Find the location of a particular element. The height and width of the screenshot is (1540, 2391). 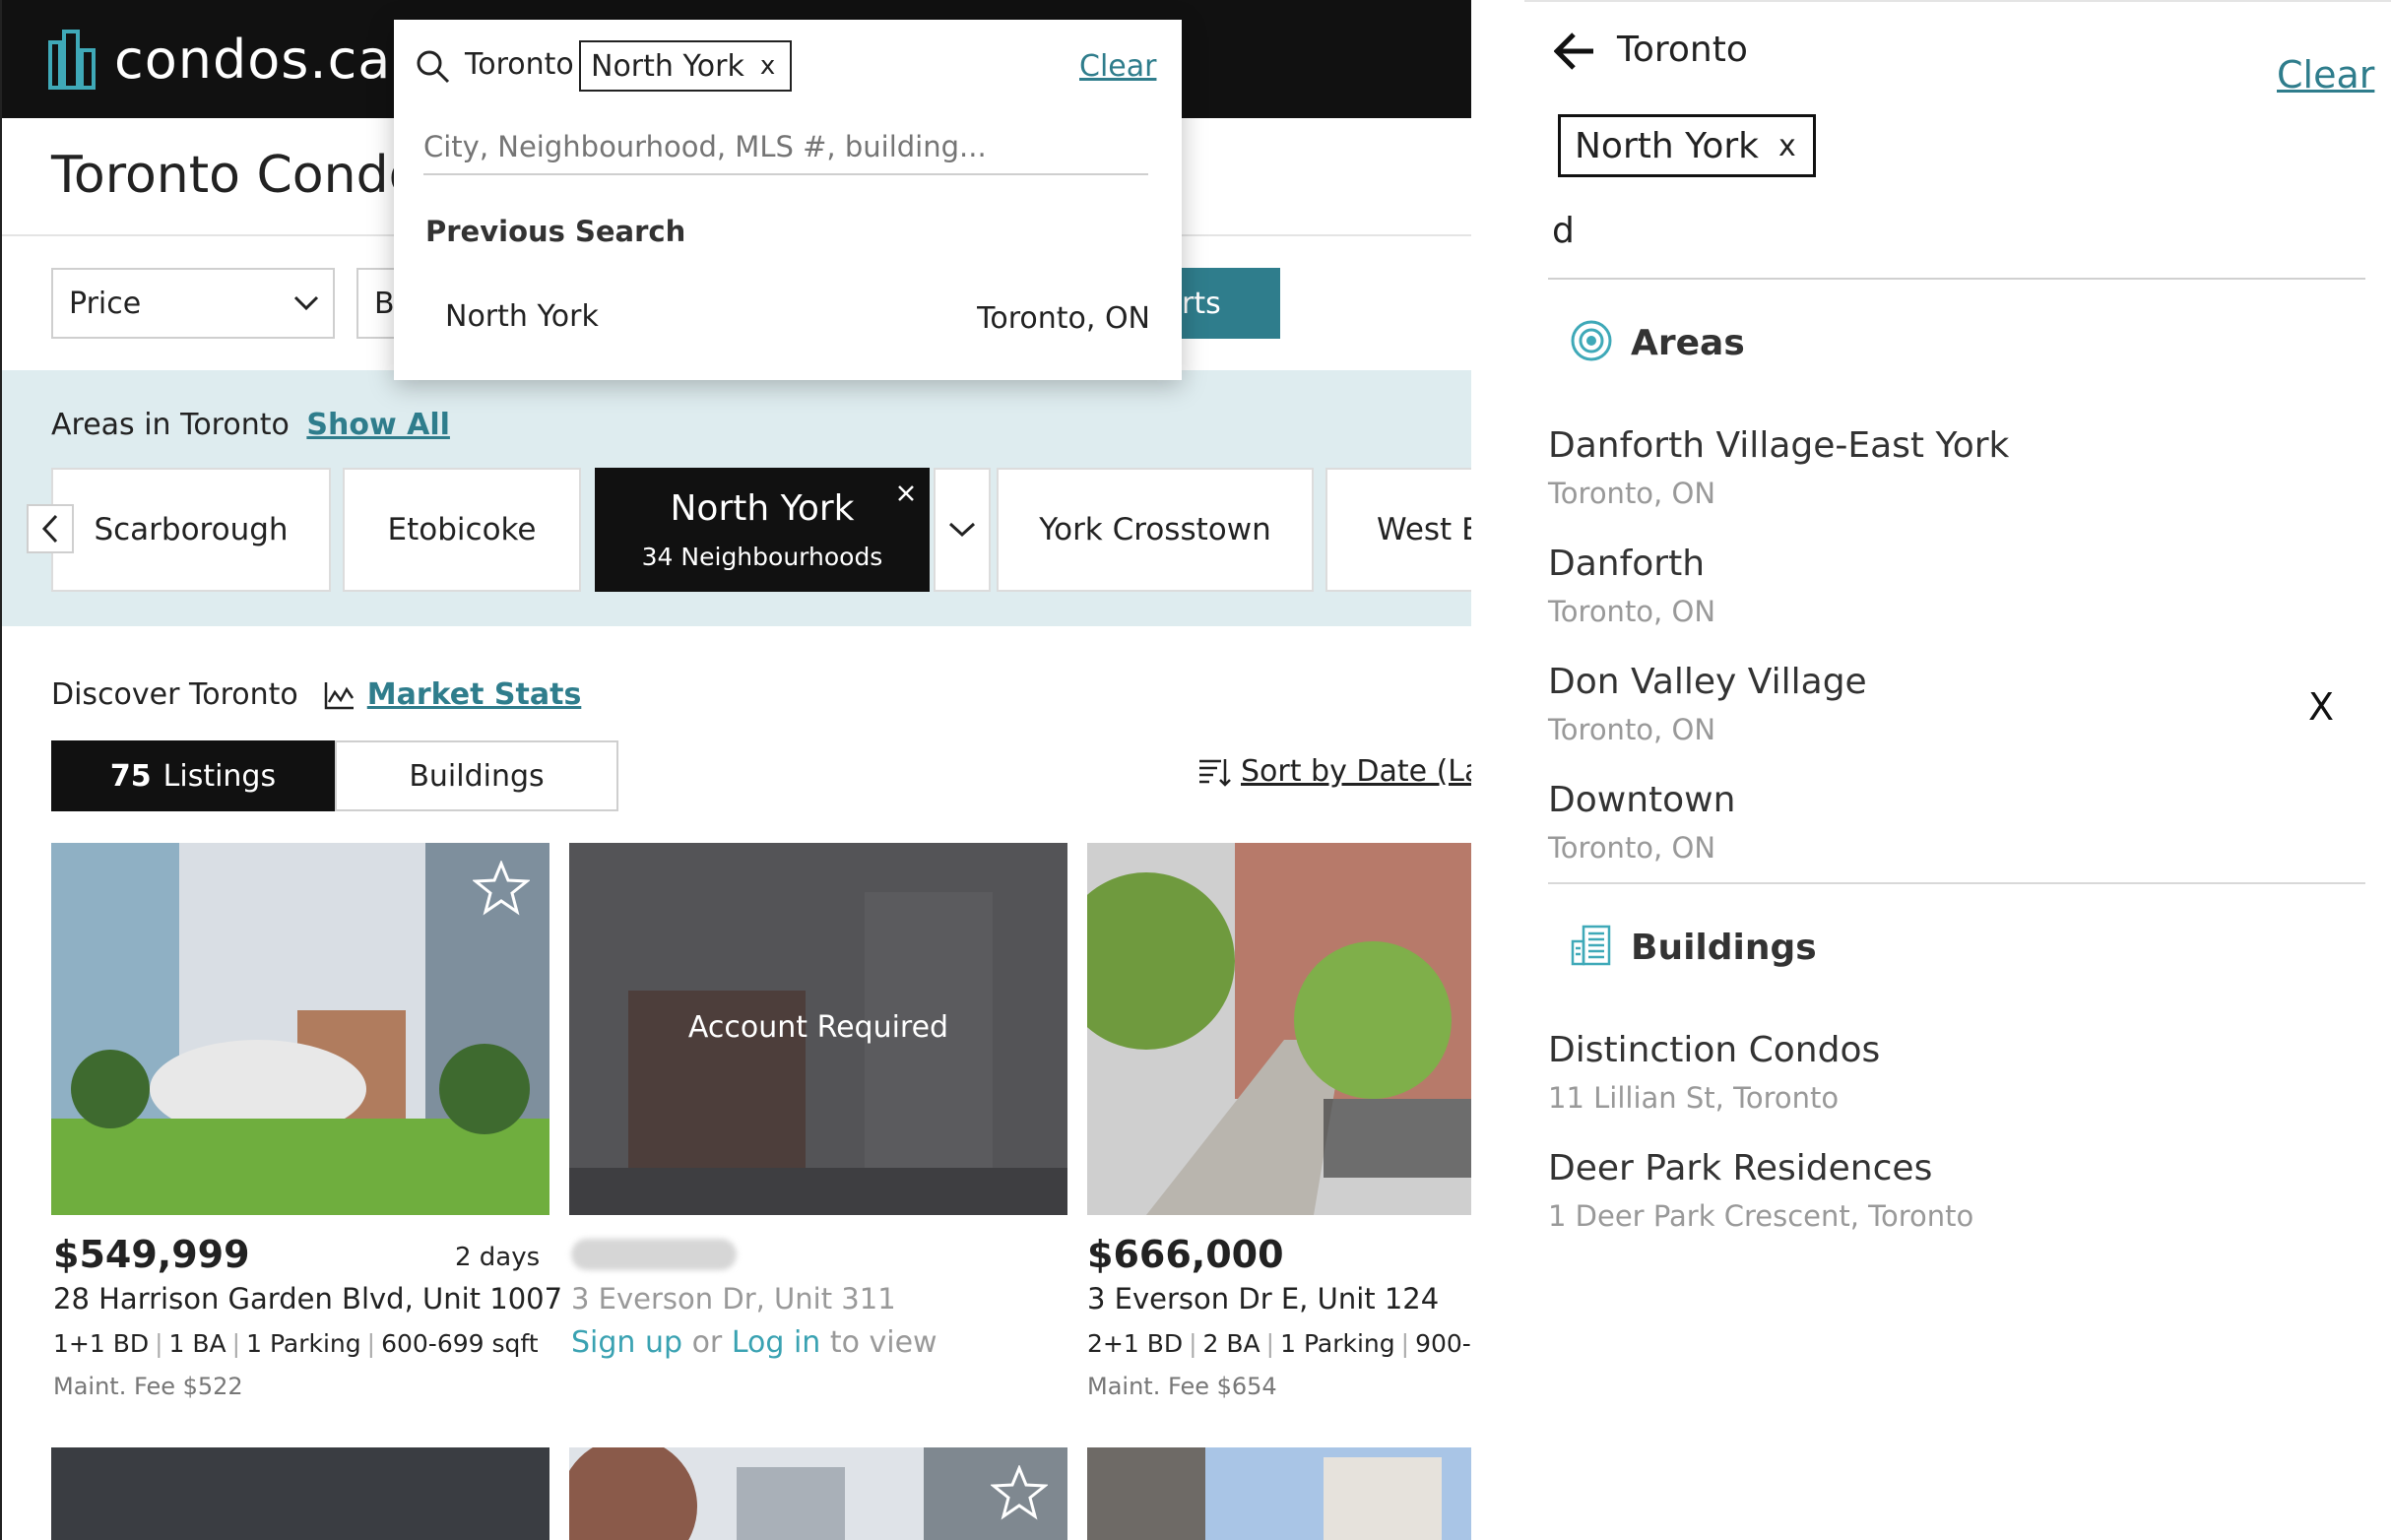

previous-search-location: Toronto, ON is located at coordinates (1064, 318).